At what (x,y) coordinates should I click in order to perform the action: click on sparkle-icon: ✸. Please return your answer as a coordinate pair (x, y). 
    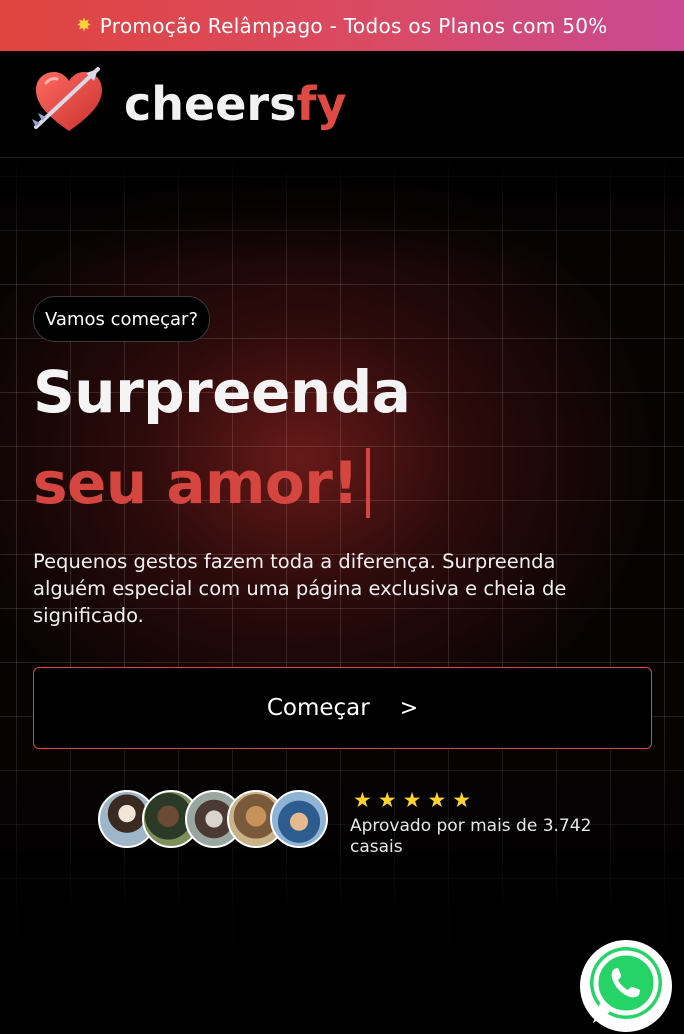
    Looking at the image, I should click on (84, 25).